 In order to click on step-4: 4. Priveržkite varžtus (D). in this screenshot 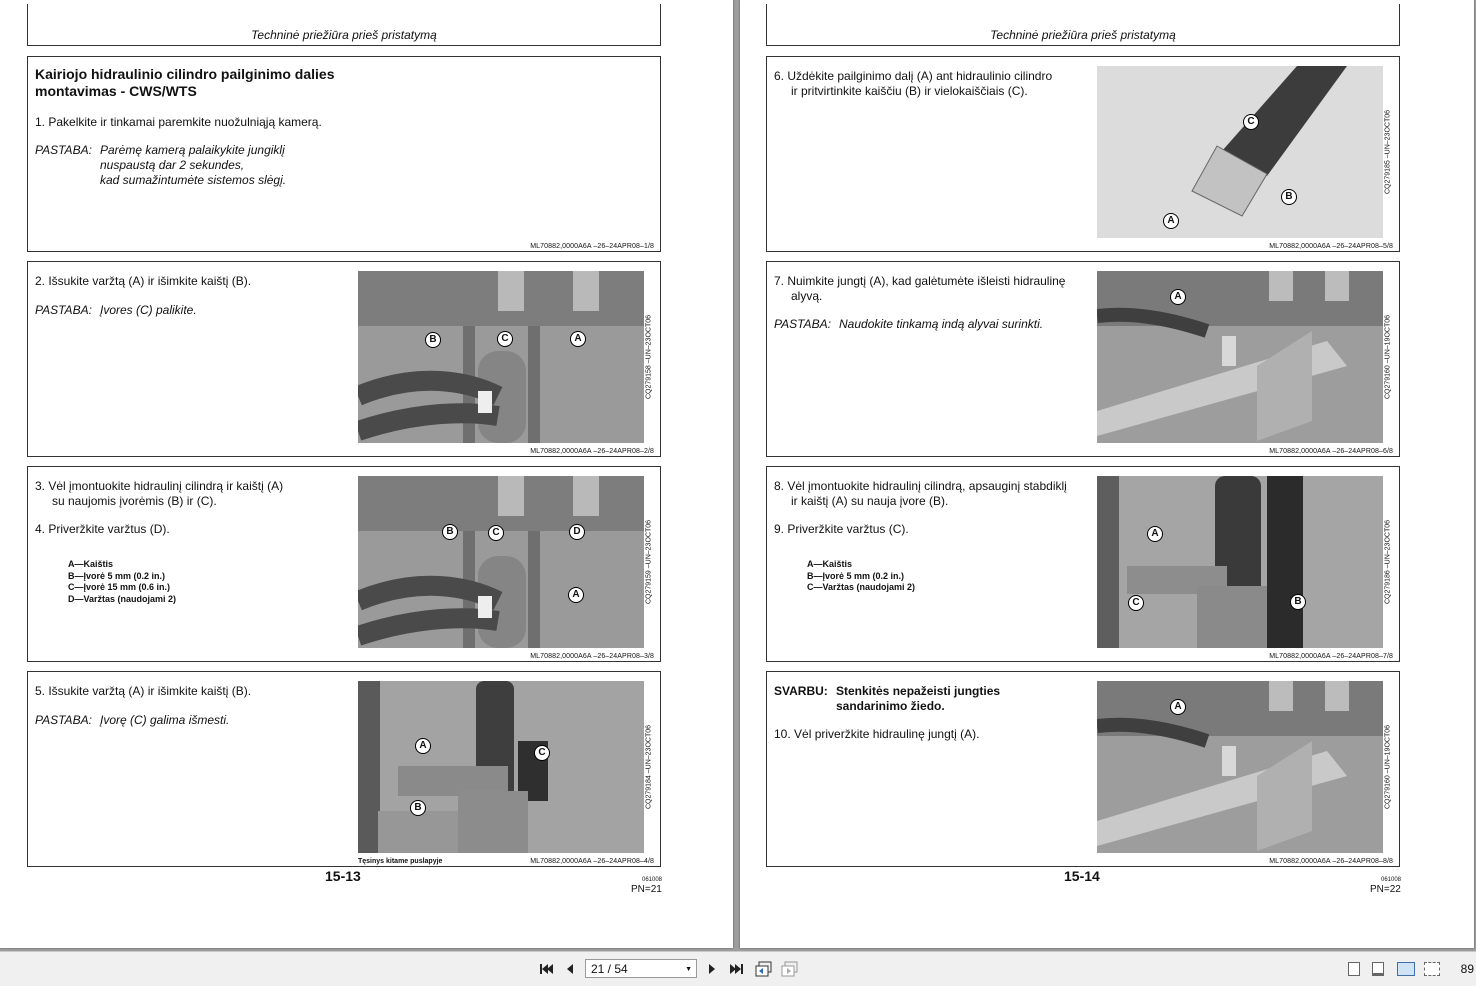, I will do `click(102, 529)`.